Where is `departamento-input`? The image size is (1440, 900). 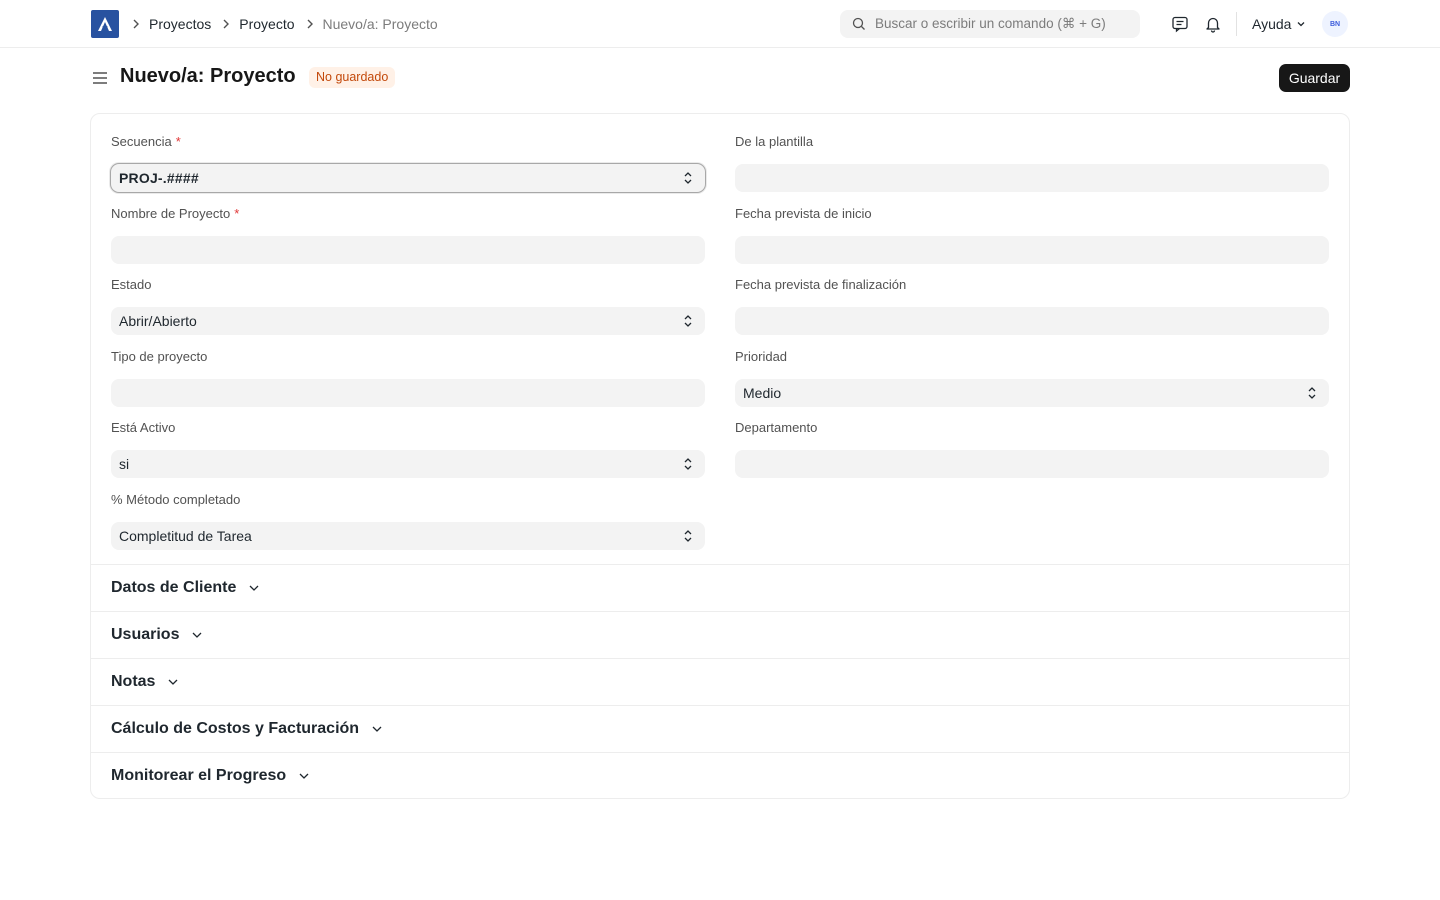 departamento-input is located at coordinates (1032, 464).